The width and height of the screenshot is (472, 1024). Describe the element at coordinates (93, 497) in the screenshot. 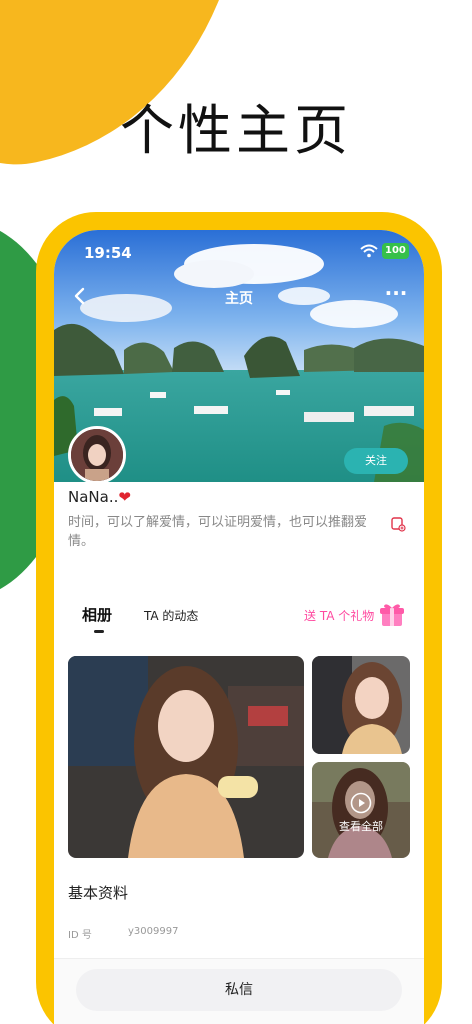

I see `username: NaNa..` at that location.